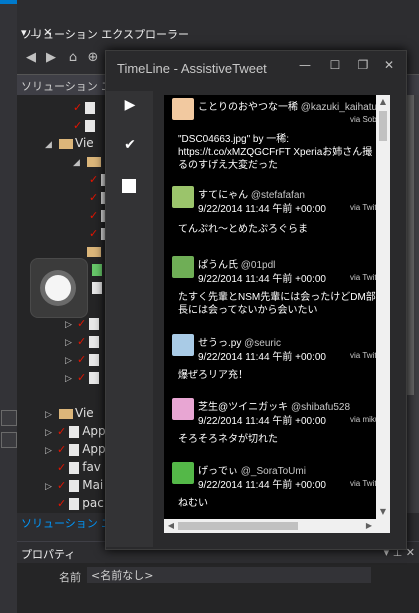 This screenshot has width=419, height=613. Describe the element at coordinates (252, 471) in the screenshot. I see `tweet-header: げっでぃ @_SoraToUmi` at that location.